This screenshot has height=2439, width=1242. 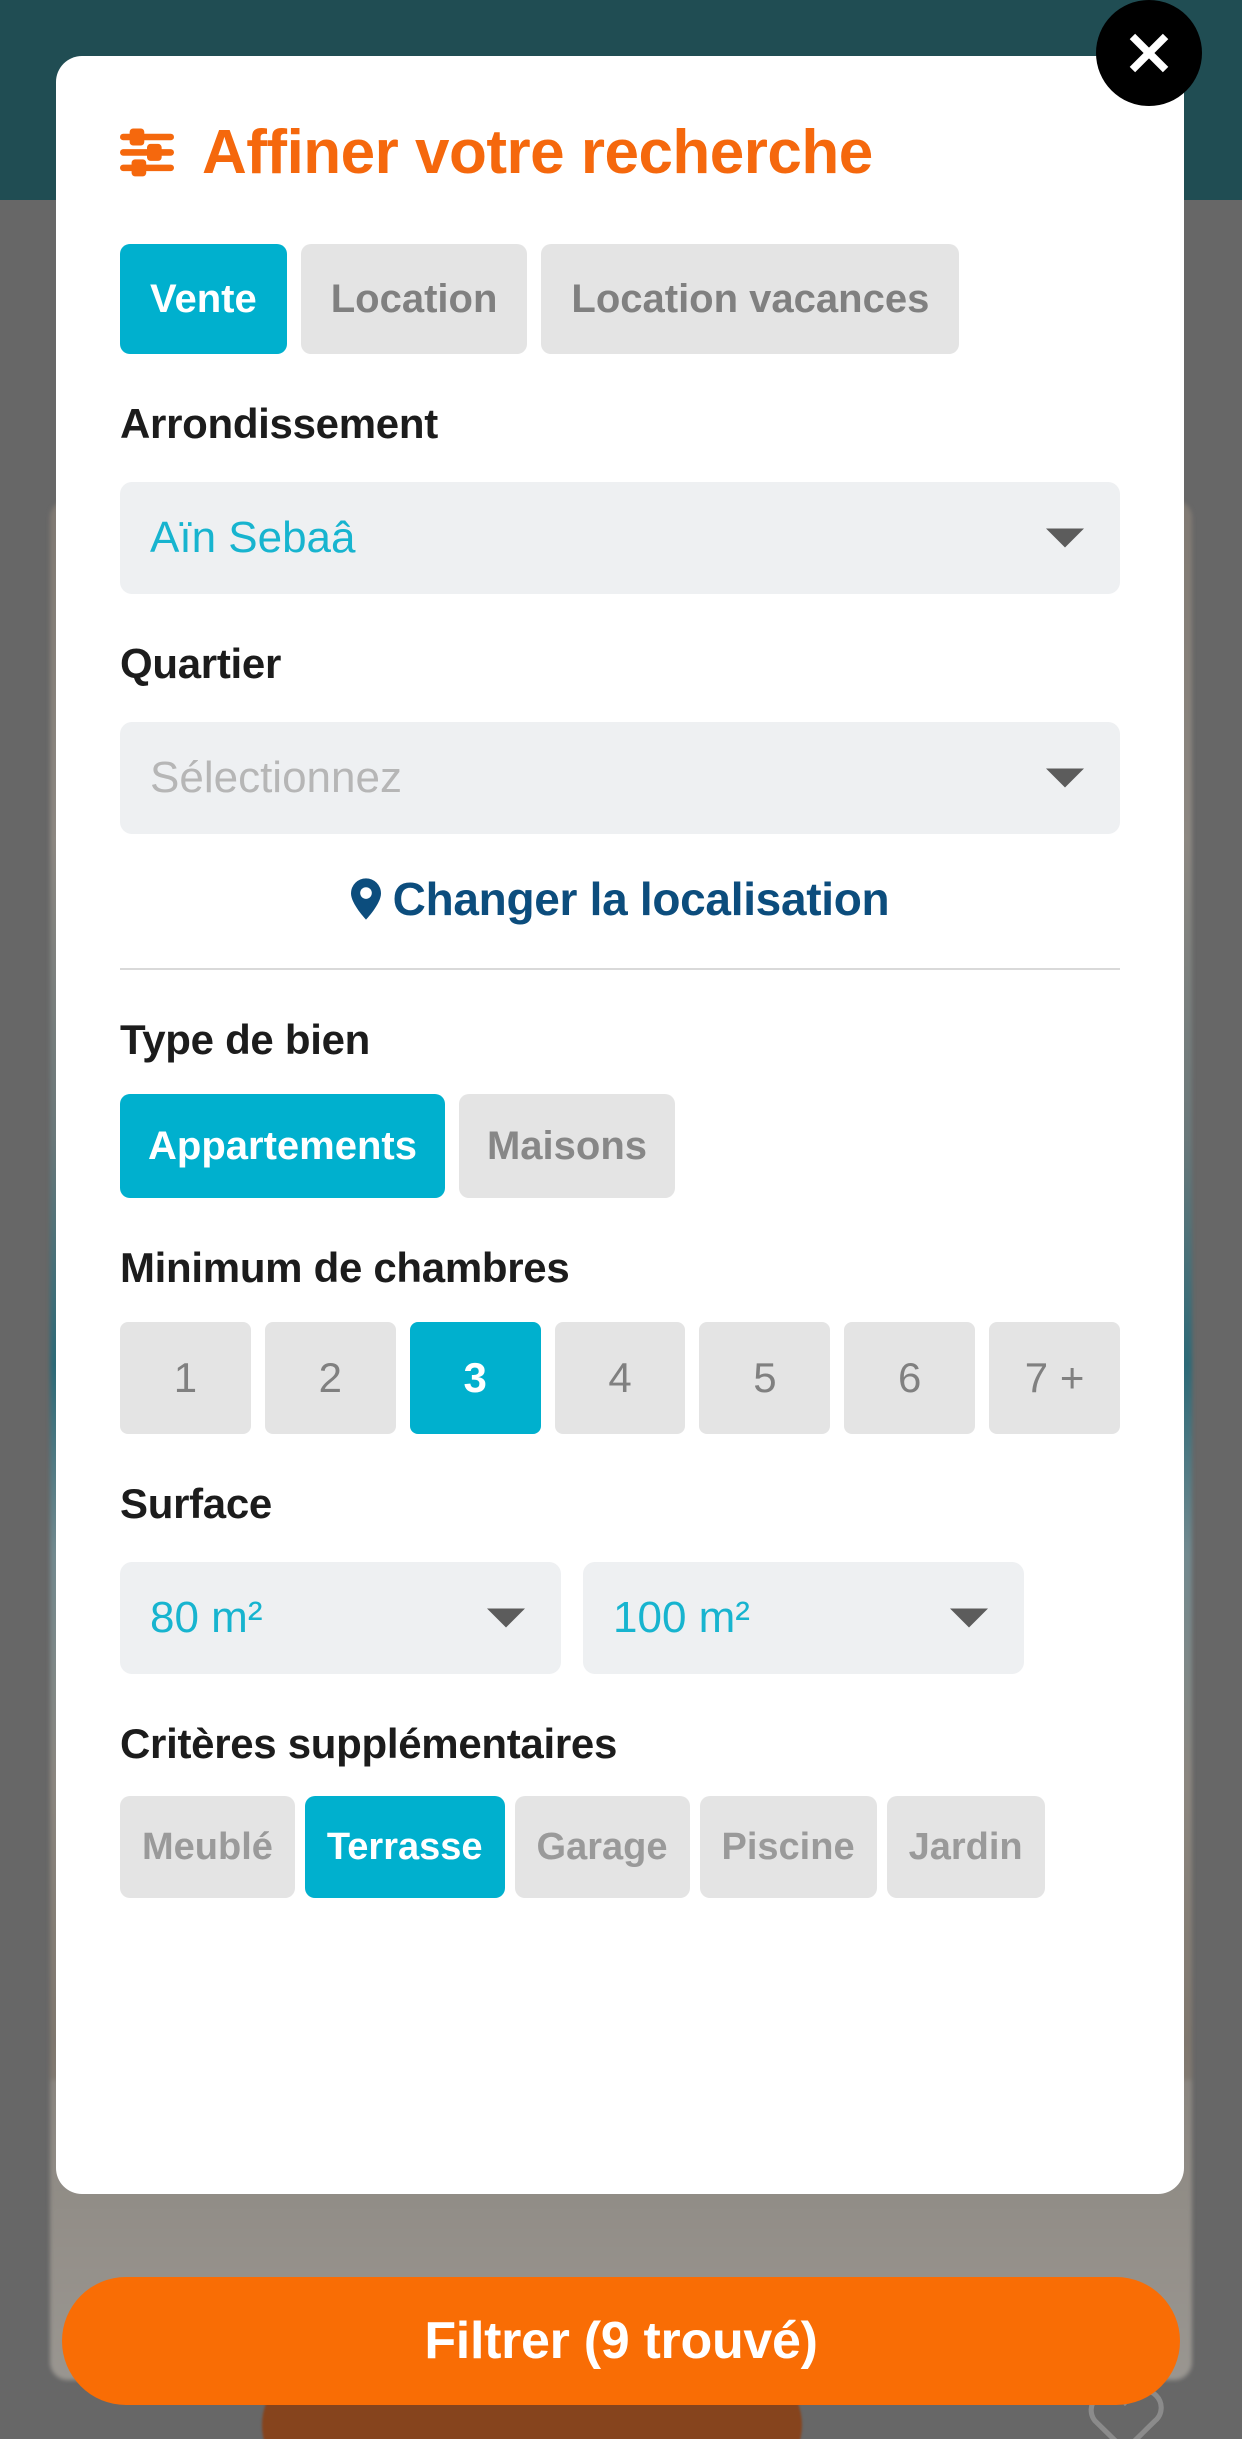 I want to click on quartier-label: Quartier, so click(x=200, y=663).